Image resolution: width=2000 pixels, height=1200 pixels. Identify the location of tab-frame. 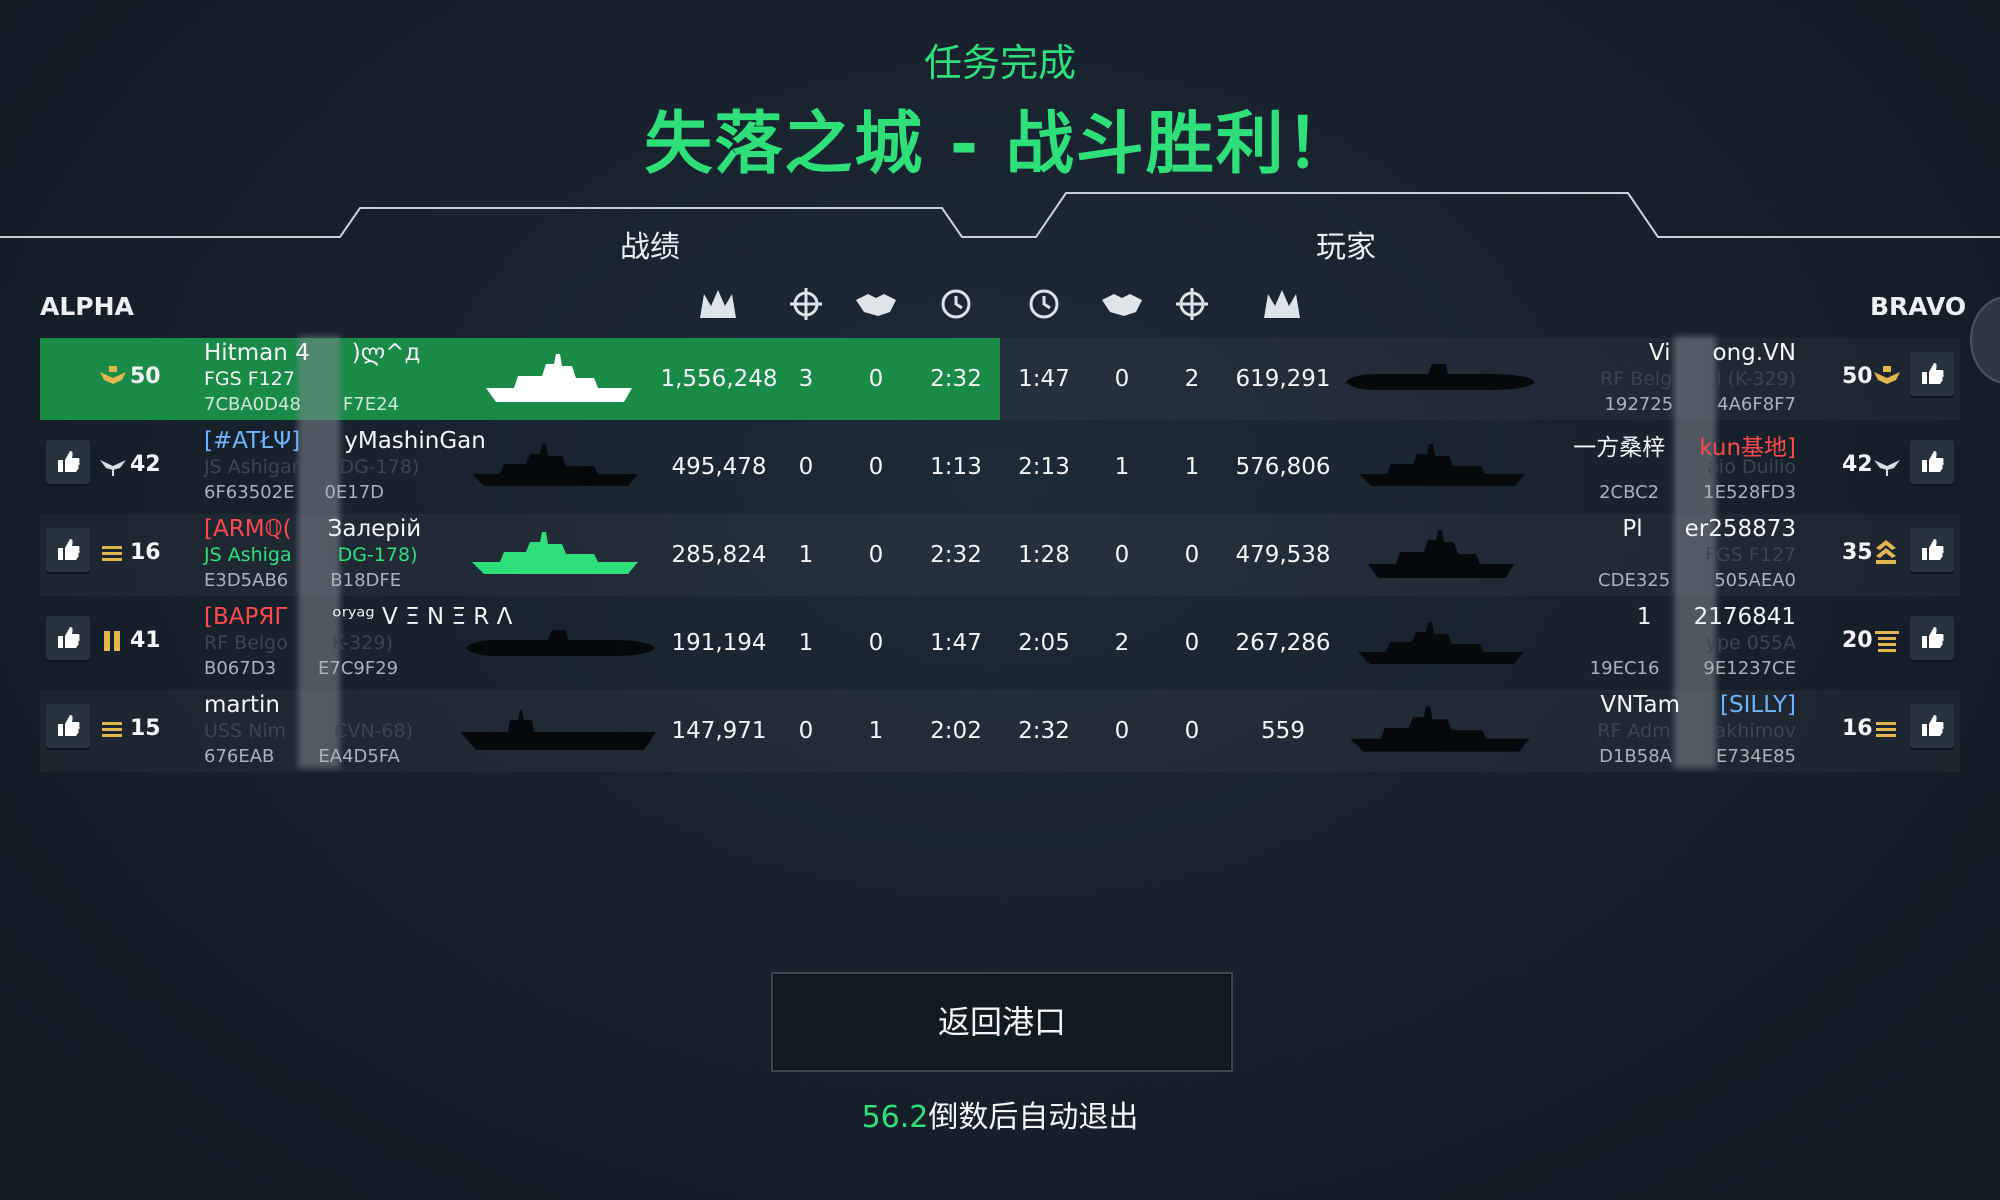
(1000, 215).